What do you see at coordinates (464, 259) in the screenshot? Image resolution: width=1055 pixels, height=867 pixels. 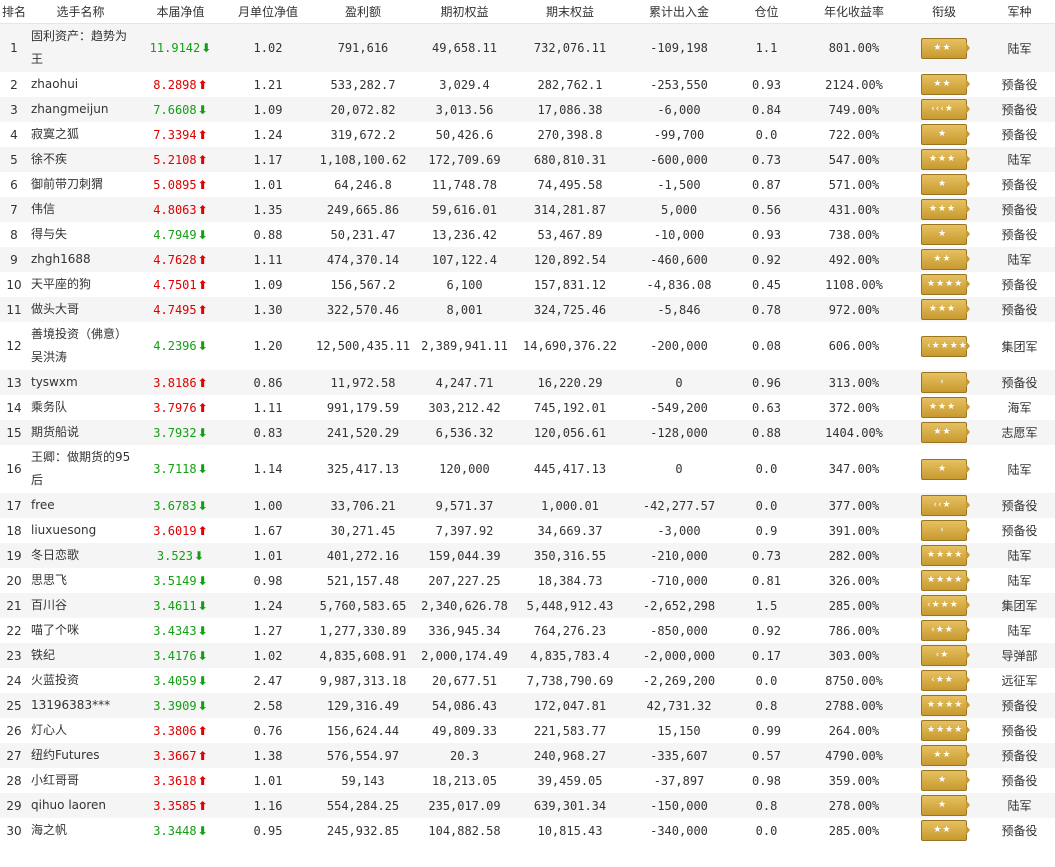 I see `start-equity-cell: 107,122.4` at bounding box center [464, 259].